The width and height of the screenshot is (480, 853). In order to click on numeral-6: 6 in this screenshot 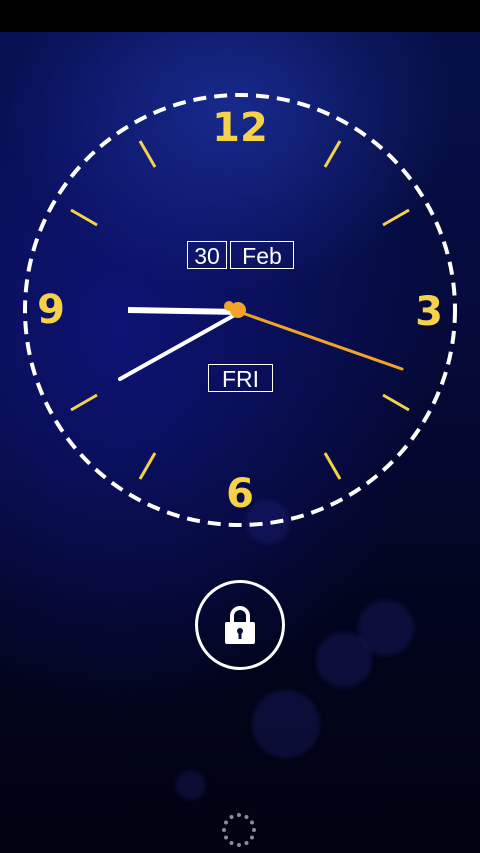, I will do `click(240, 494)`.